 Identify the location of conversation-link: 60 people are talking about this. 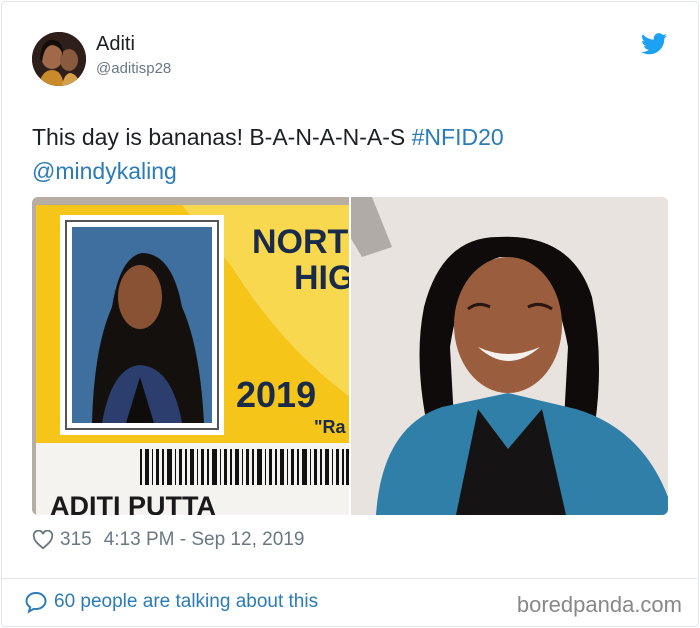
(171, 602).